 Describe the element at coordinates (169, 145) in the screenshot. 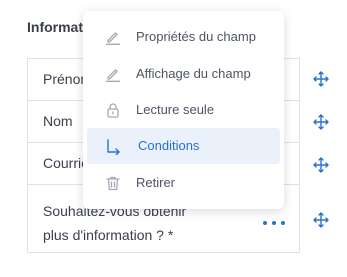

I see `menu-item-label: Conditions` at that location.